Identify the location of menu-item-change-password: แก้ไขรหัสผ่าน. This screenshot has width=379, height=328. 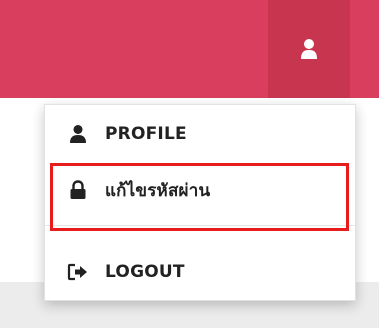
(200, 190).